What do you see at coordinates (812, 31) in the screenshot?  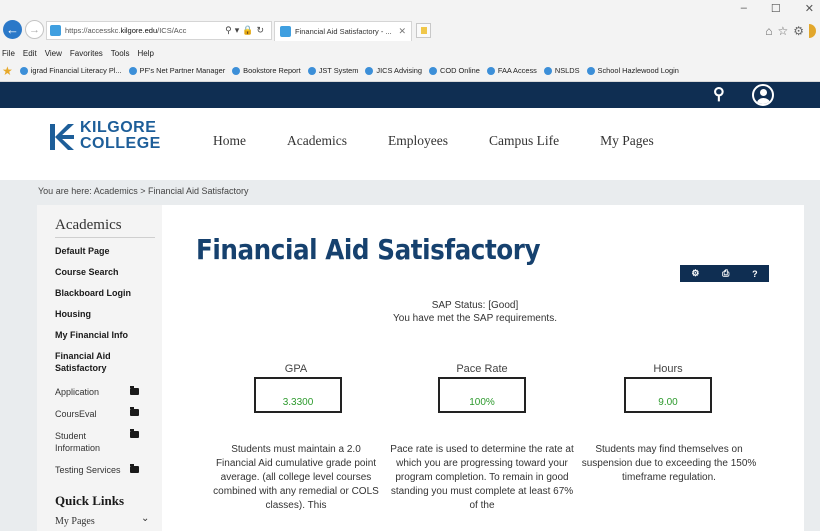 I see `smiley-feedback-icon` at bounding box center [812, 31].